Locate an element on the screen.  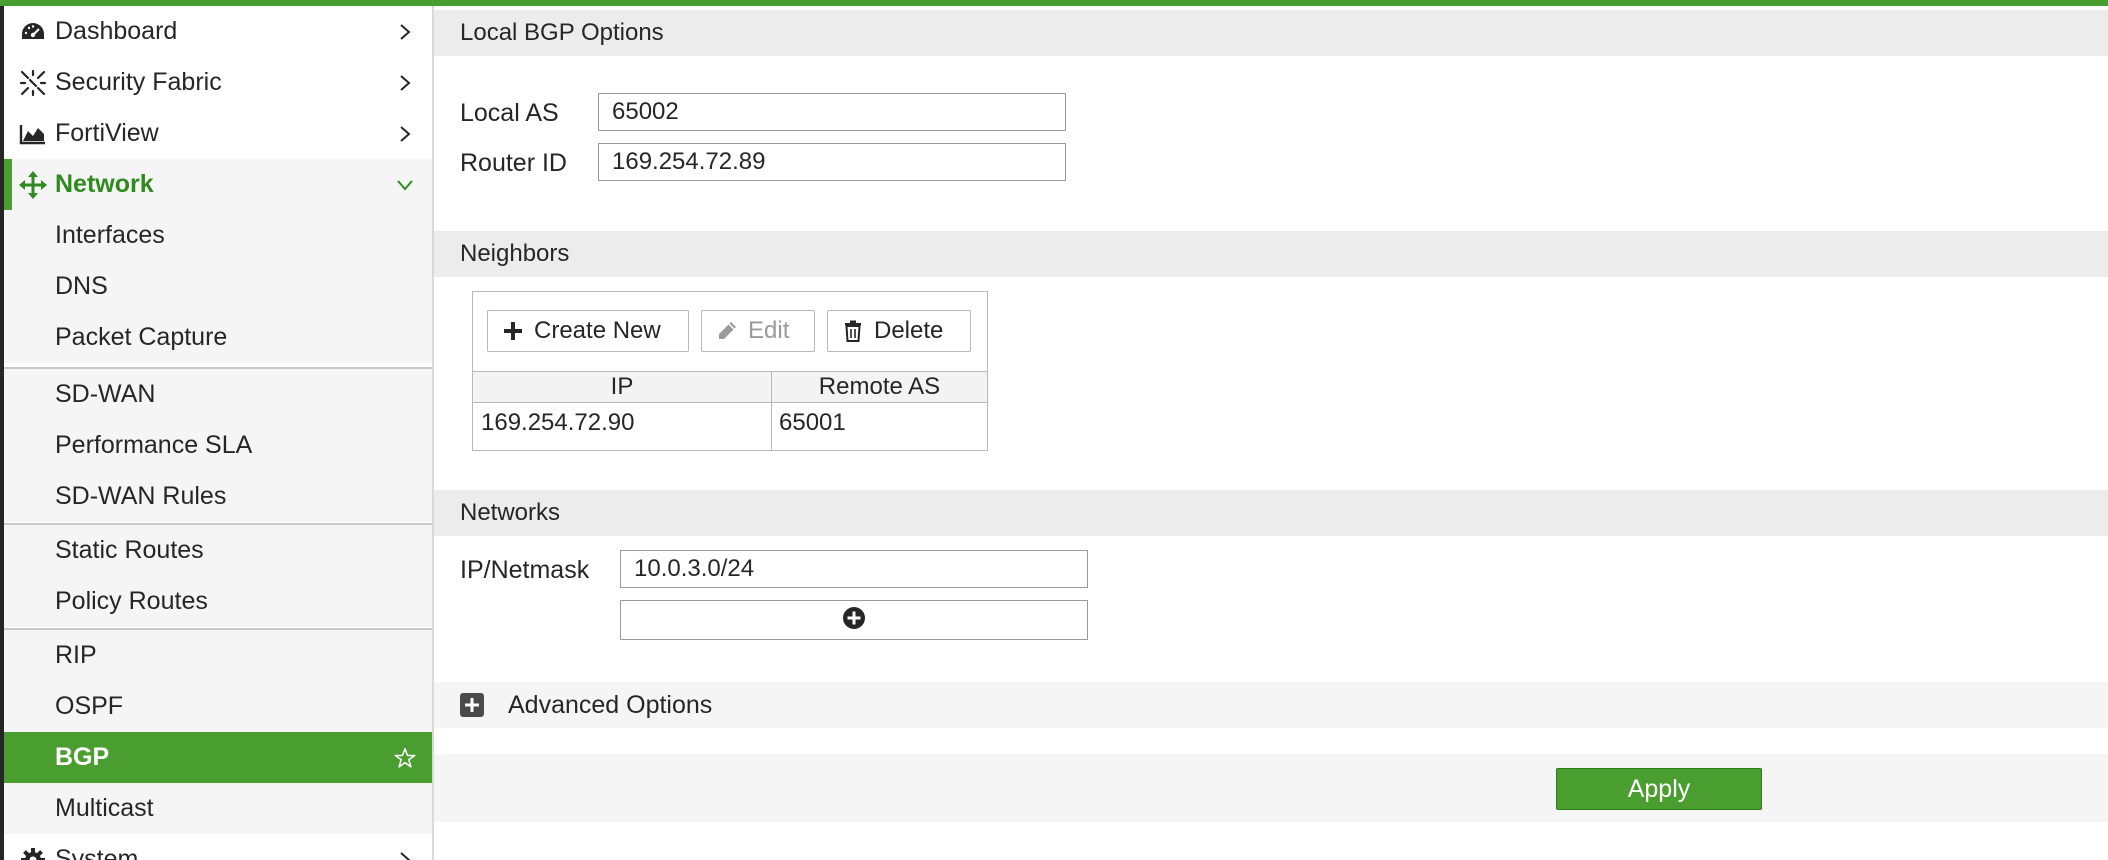
expand-plus-icon is located at coordinates (472, 705).